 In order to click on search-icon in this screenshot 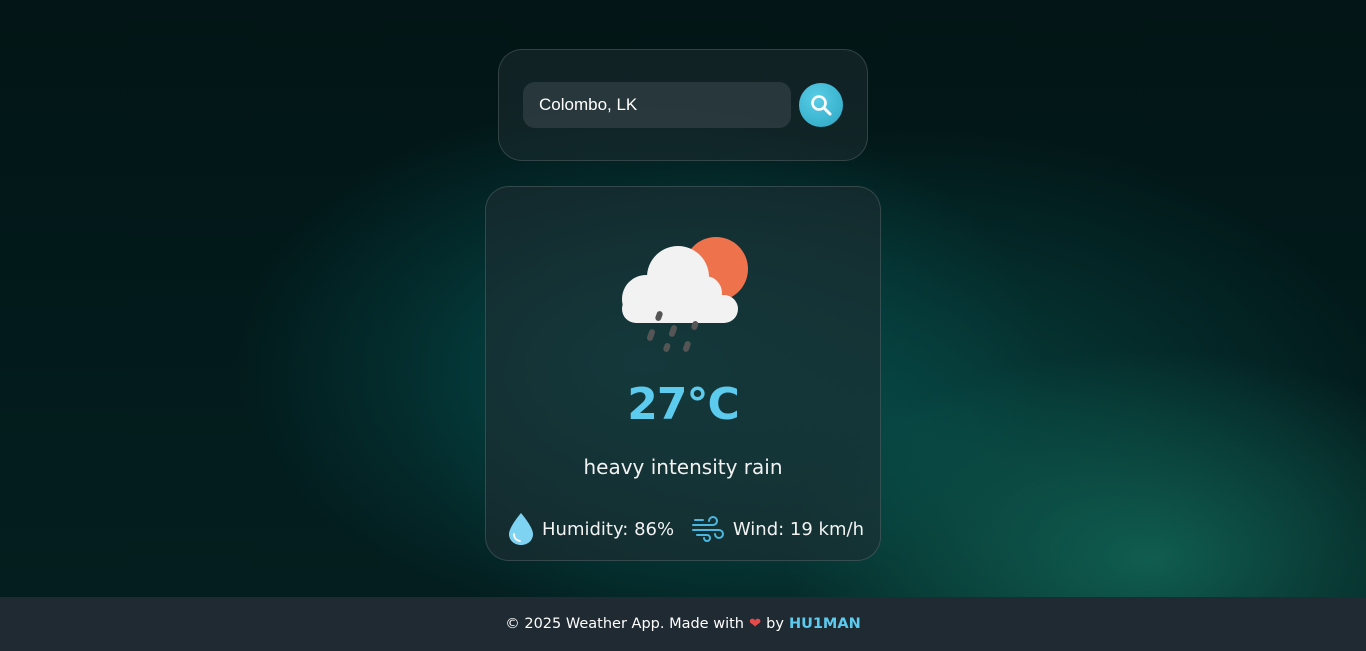, I will do `click(821, 105)`.